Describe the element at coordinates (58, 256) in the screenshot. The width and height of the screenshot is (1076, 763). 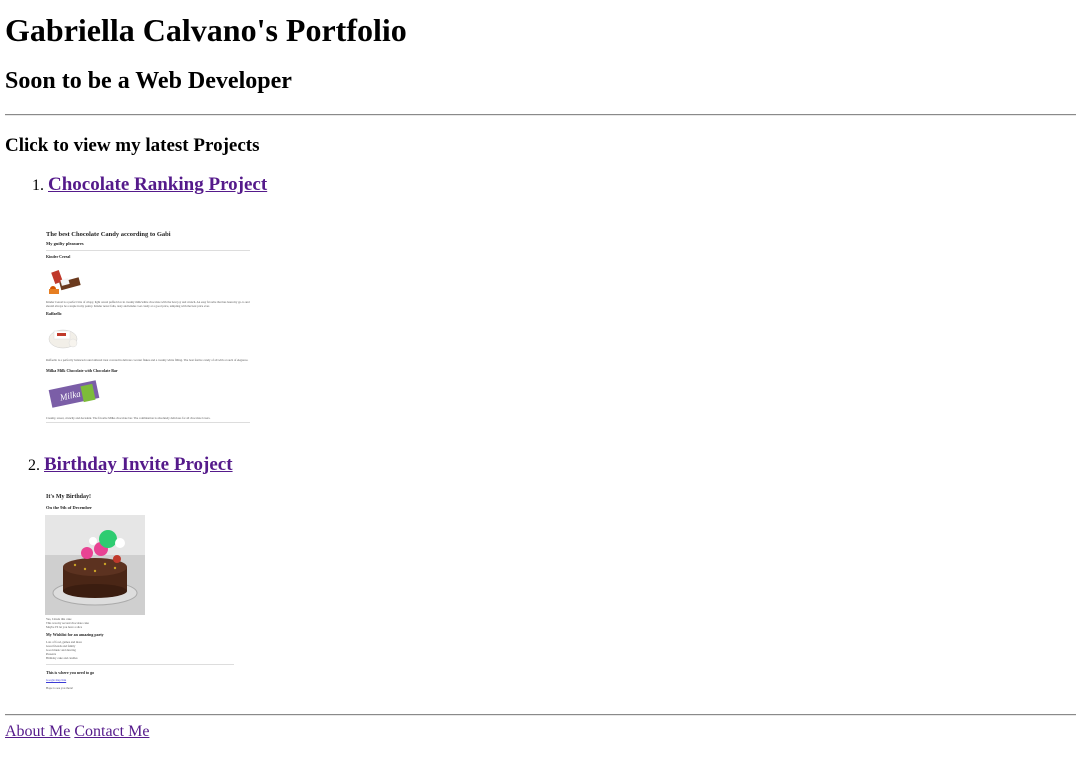
I see `thumb1-item-name: Kinder Cereal` at that location.